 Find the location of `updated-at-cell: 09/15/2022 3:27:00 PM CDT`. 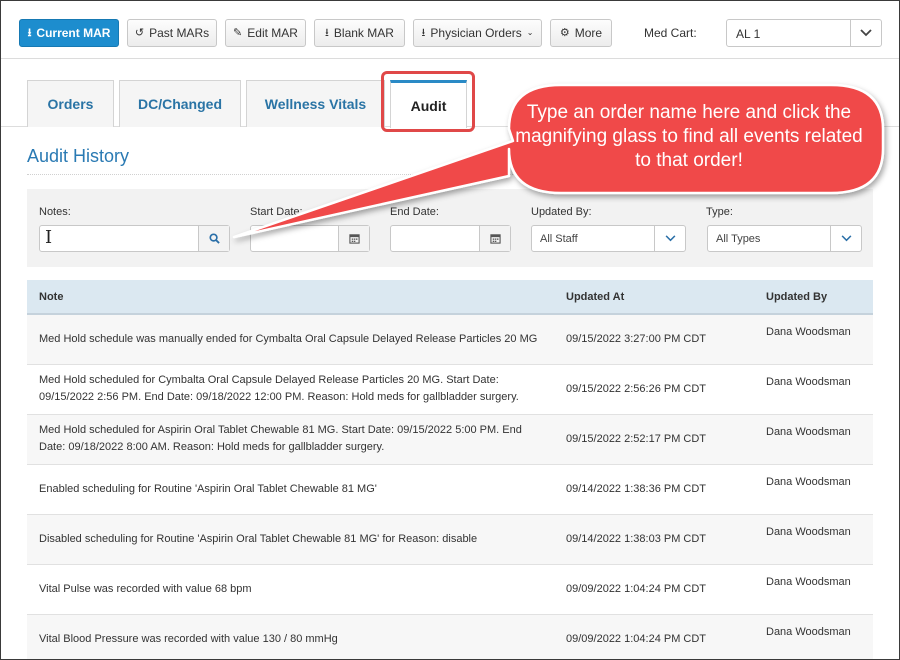

updated-at-cell: 09/15/2022 3:27:00 PM CDT is located at coordinates (654, 339).